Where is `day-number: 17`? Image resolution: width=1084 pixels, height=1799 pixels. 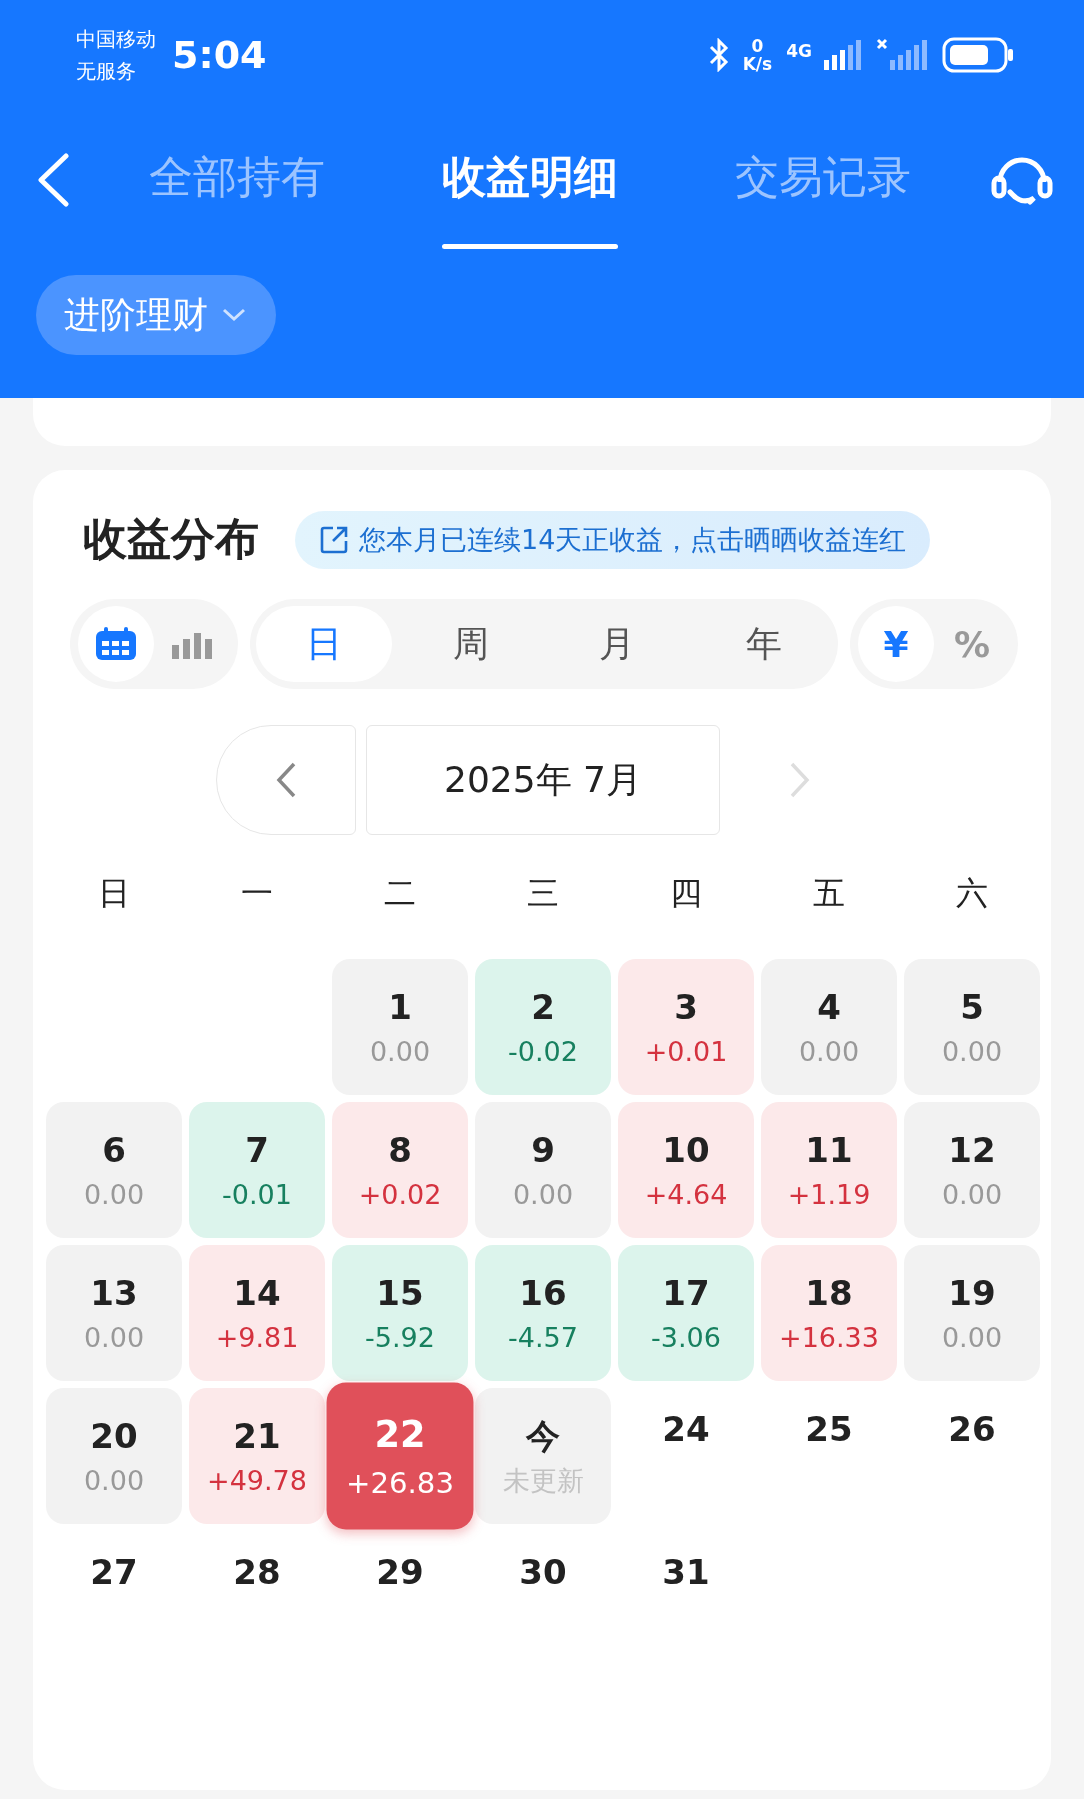
day-number: 17 is located at coordinates (686, 1293).